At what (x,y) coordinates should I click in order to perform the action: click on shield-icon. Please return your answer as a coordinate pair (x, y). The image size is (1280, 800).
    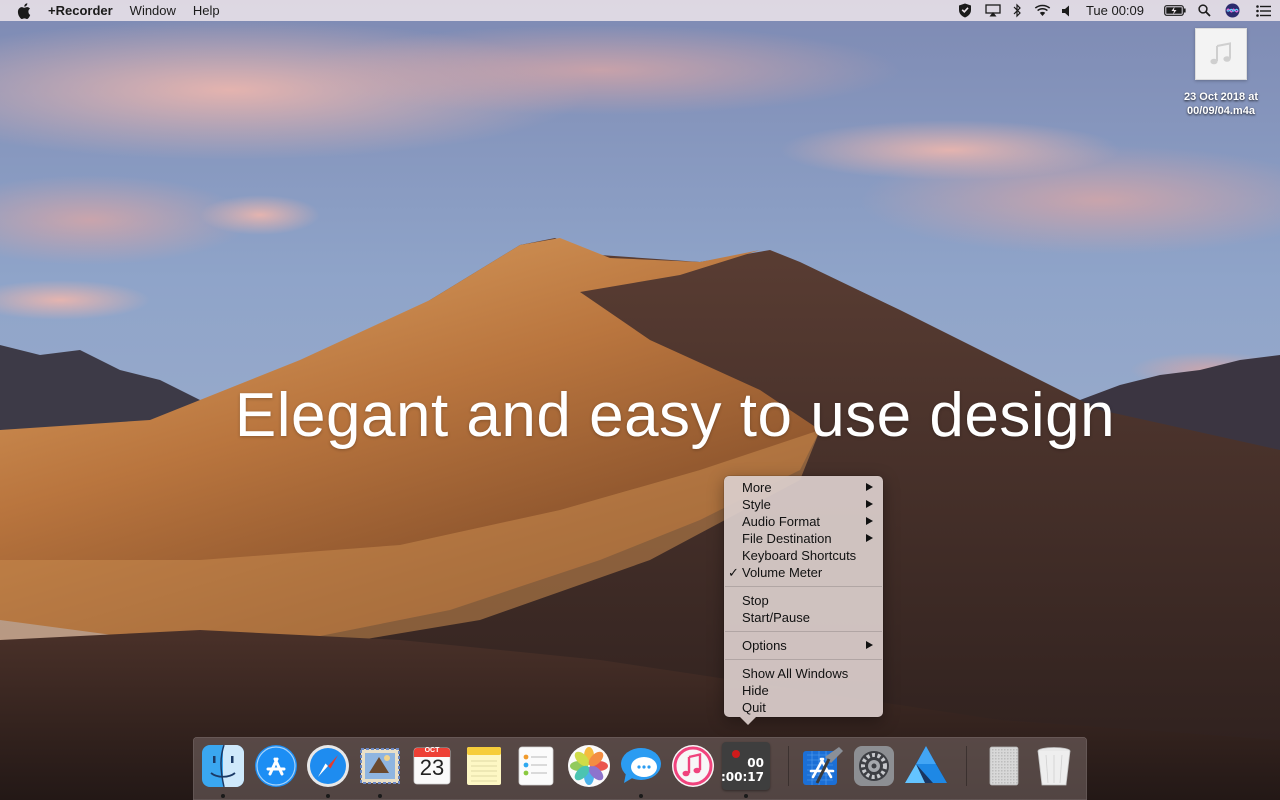
    Looking at the image, I should click on (965, 10).